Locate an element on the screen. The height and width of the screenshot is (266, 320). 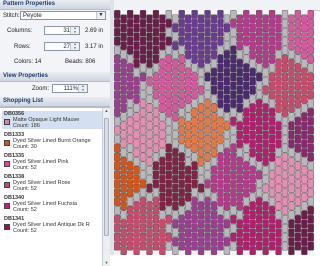
spin-down-icon: ▼ is located at coordinates (83, 90).